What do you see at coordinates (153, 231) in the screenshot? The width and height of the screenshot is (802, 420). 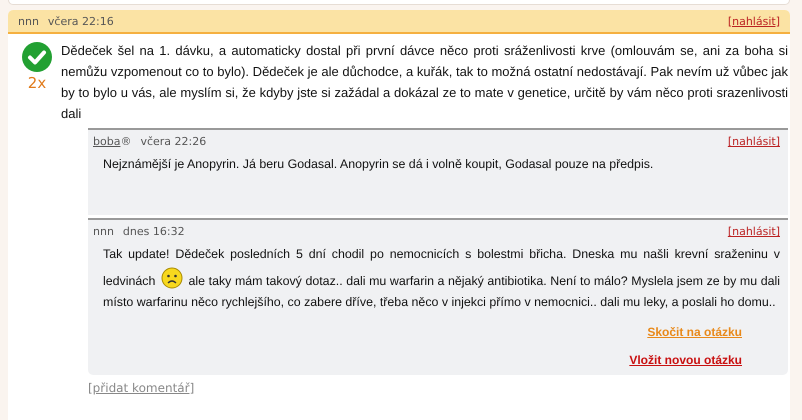 I see `comment-time: dnes 16:32` at bounding box center [153, 231].